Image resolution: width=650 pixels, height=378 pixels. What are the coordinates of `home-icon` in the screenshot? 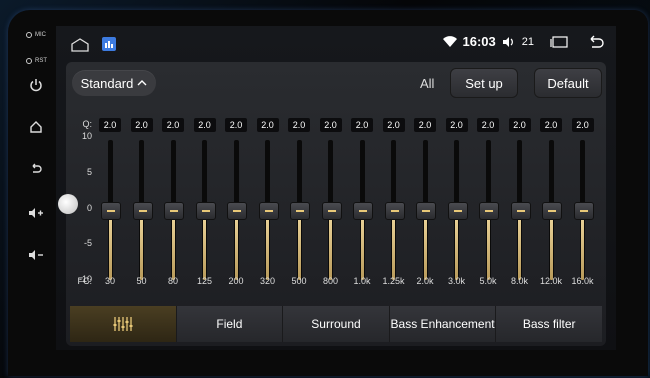 It's located at (36, 127).